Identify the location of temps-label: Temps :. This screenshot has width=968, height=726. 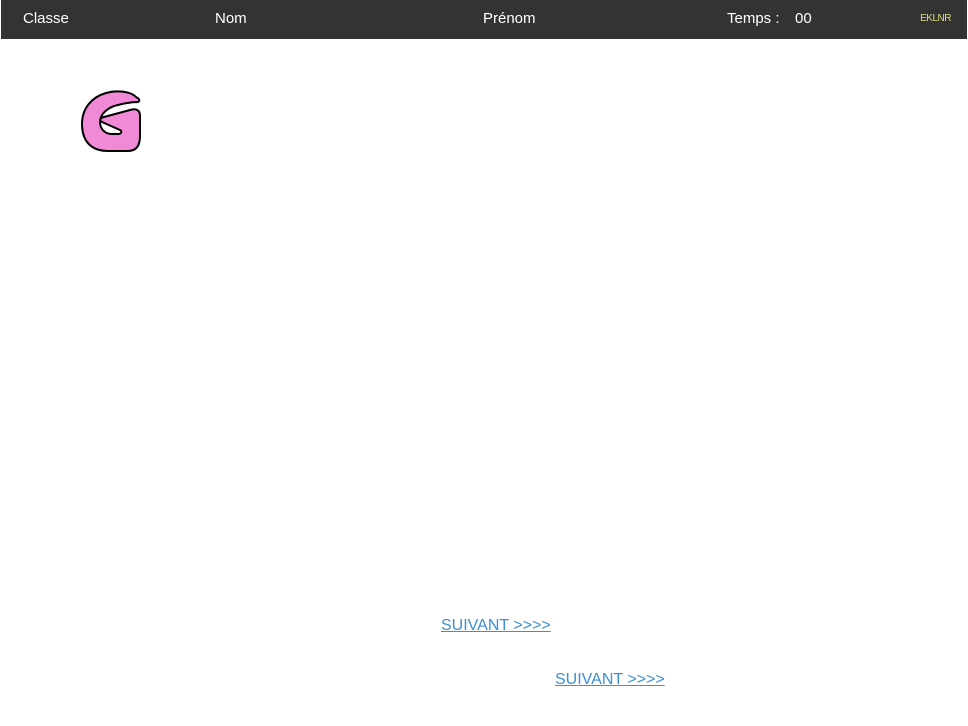
(753, 18).